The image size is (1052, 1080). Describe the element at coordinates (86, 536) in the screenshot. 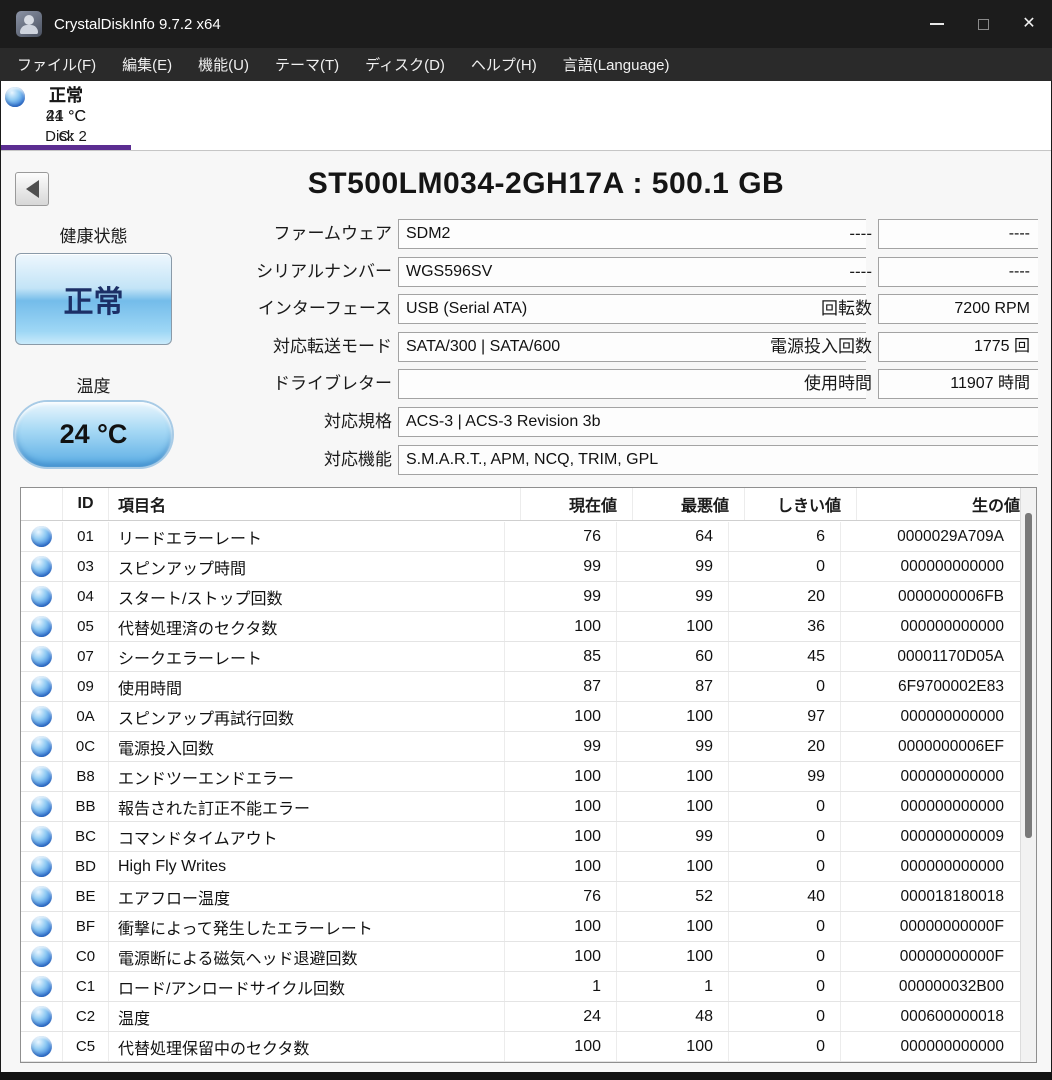

I see `attribute-id: 01` at that location.